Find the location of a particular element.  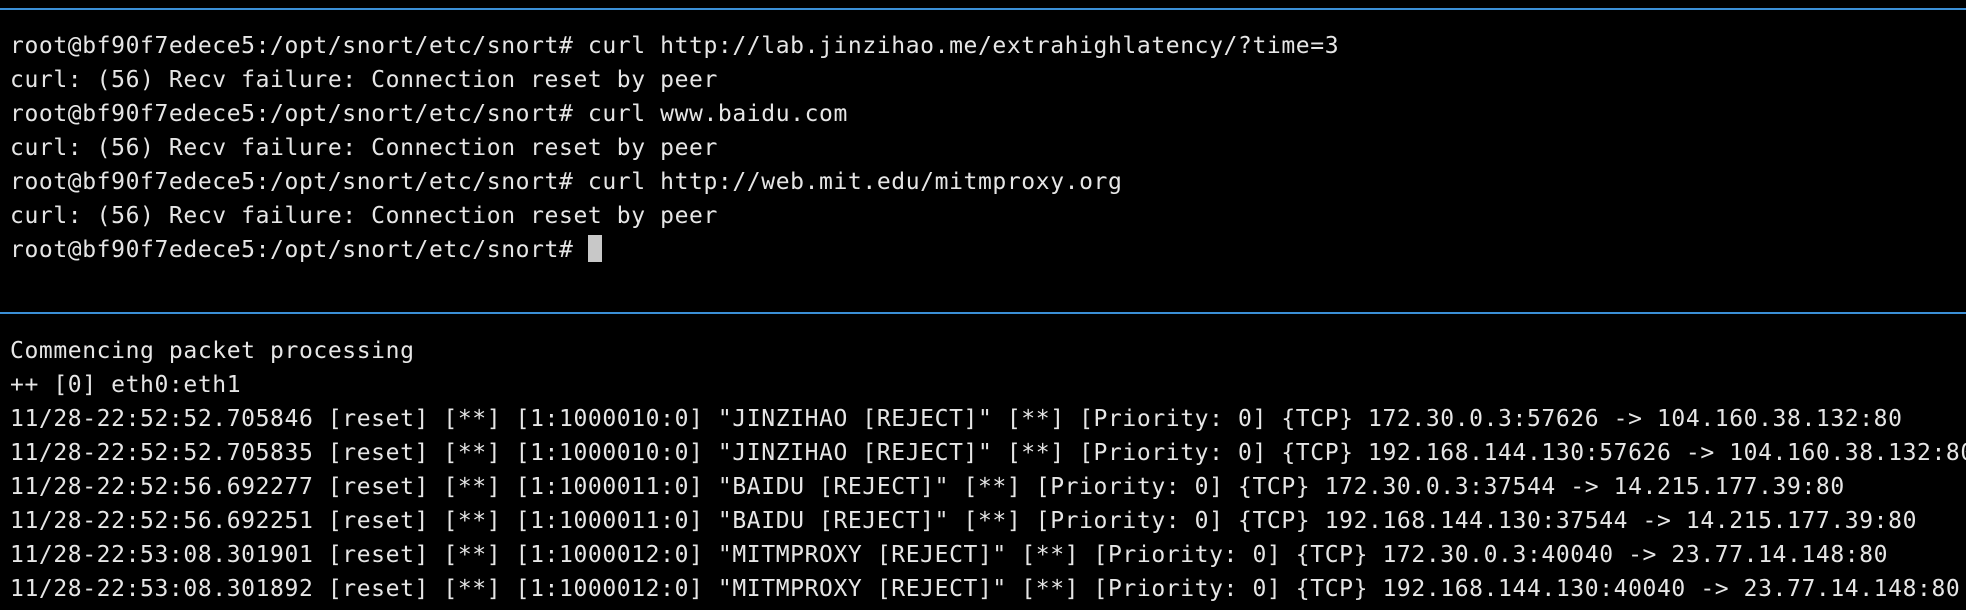

terminal-line: Commencing packet processing is located at coordinates (212, 351).